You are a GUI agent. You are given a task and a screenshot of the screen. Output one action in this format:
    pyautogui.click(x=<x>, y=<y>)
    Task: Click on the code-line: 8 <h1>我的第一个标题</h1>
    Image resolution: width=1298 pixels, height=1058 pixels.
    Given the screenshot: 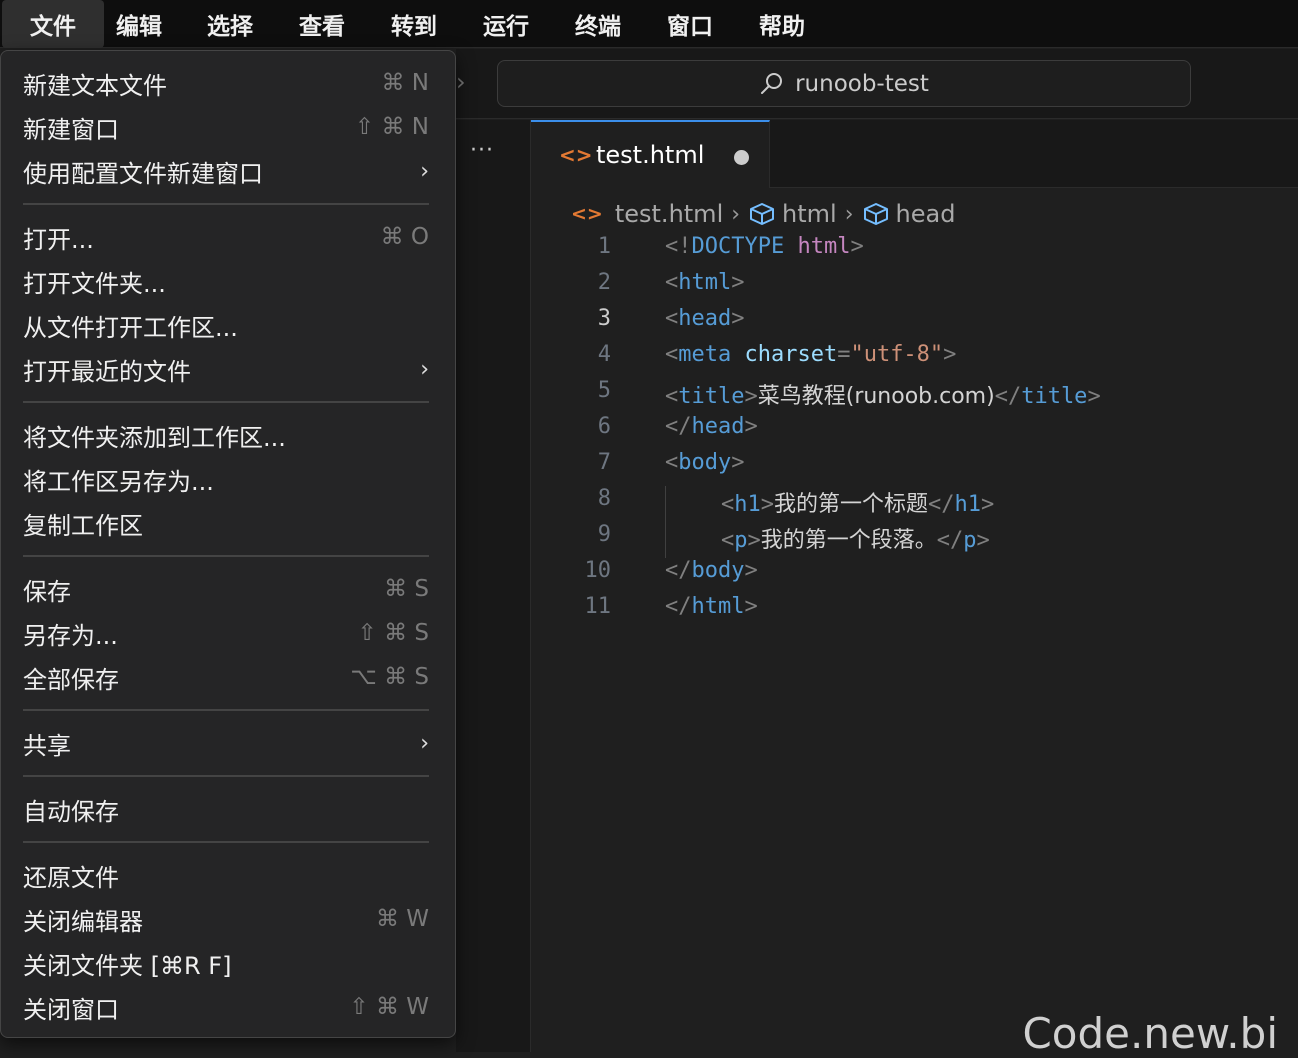 What is the action you would take?
    pyautogui.click(x=914, y=504)
    